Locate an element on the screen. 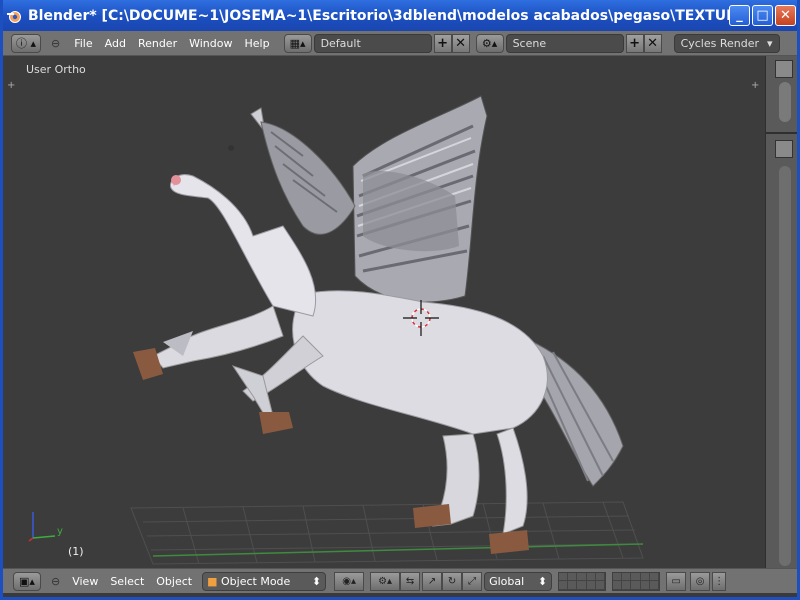  hind-hoof-left is located at coordinates (432, 516).